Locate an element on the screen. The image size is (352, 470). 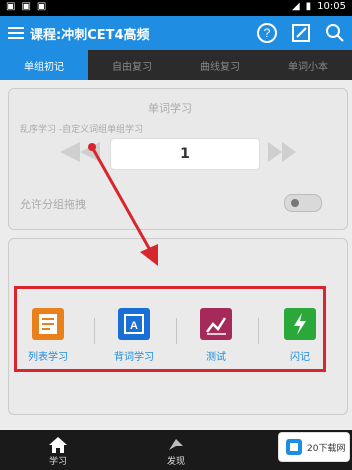
status-bar: ▣ ▣ ▣ ◢ ▮ 10:05 is located at coordinates (176, 8).